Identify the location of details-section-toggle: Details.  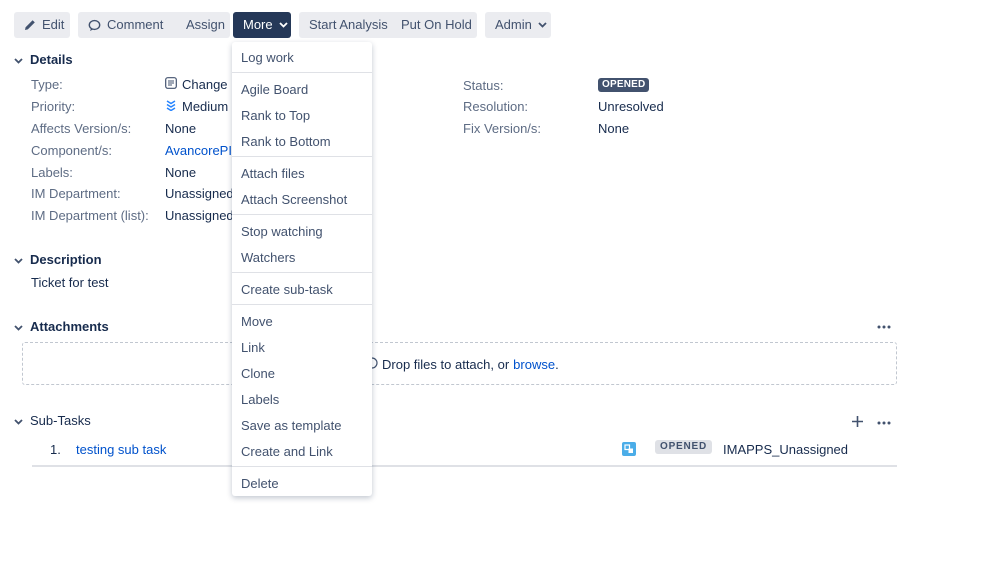
(43, 59).